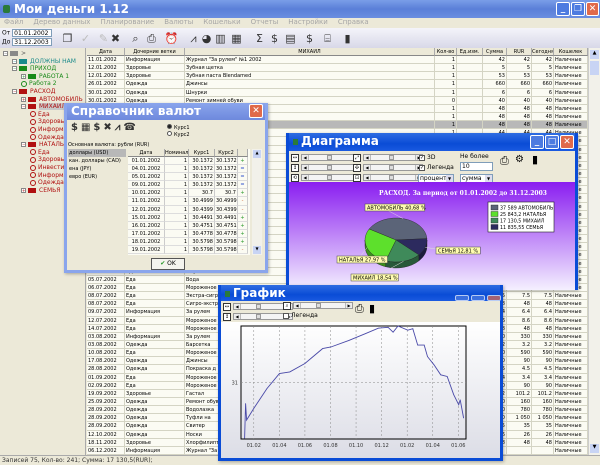 Image resolution: width=600 pixels, height=465 pixels. Describe the element at coordinates (33, 91) in the screenshot. I see `tree-node: − РАСХОД` at that location.